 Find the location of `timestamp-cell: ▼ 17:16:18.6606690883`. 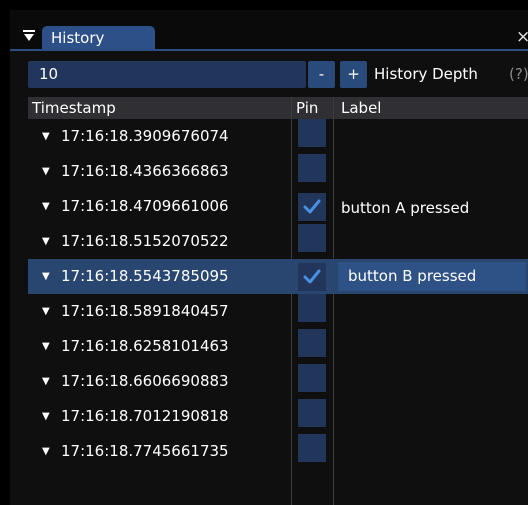

timestamp-cell: ▼ 17:16:18.6606690883 is located at coordinates (135, 381).